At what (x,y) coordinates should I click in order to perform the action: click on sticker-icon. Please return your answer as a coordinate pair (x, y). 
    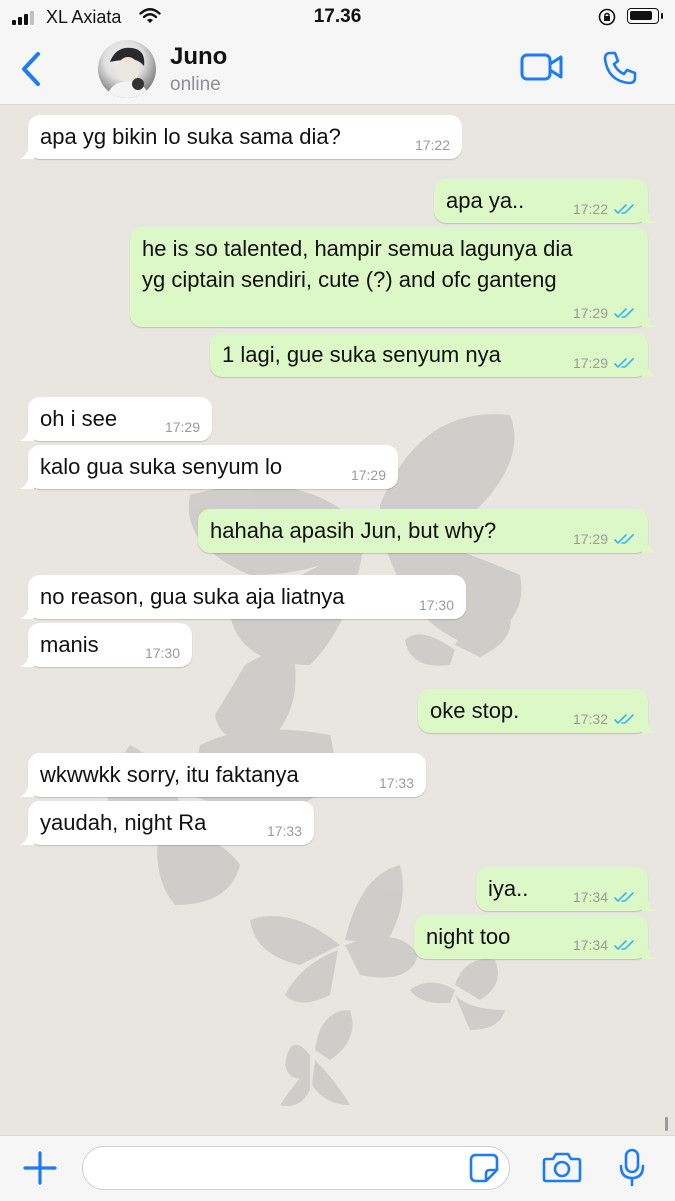
    Looking at the image, I should click on (484, 1168).